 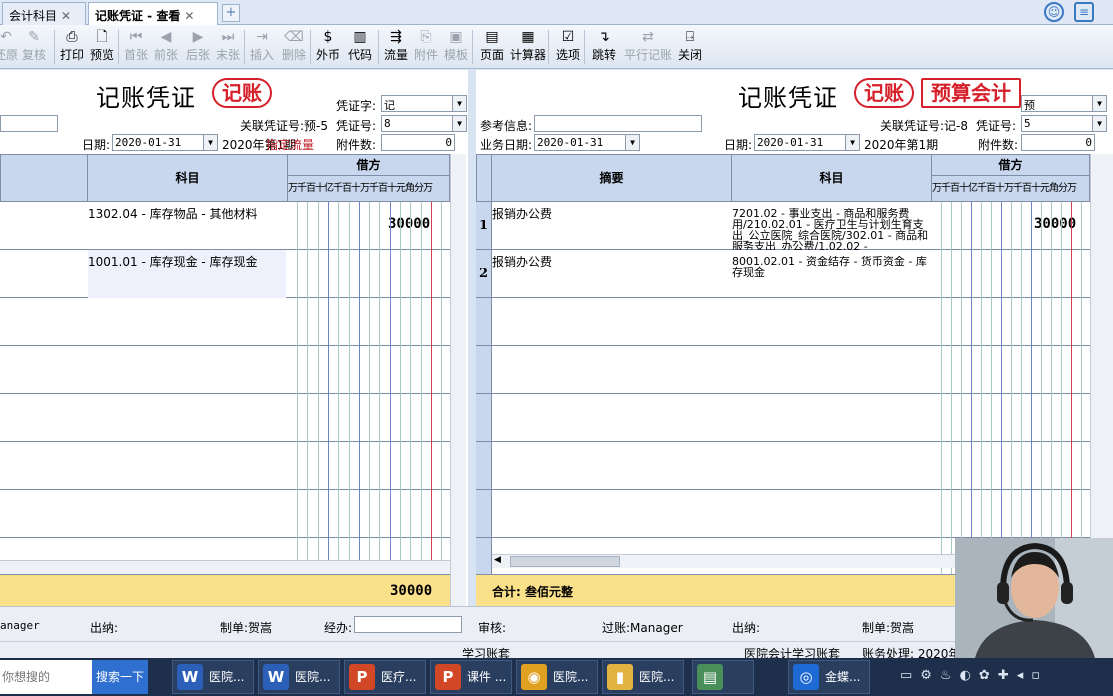 I want to click on toolbar-button-next: ▶ 后张, so click(x=198, y=45).